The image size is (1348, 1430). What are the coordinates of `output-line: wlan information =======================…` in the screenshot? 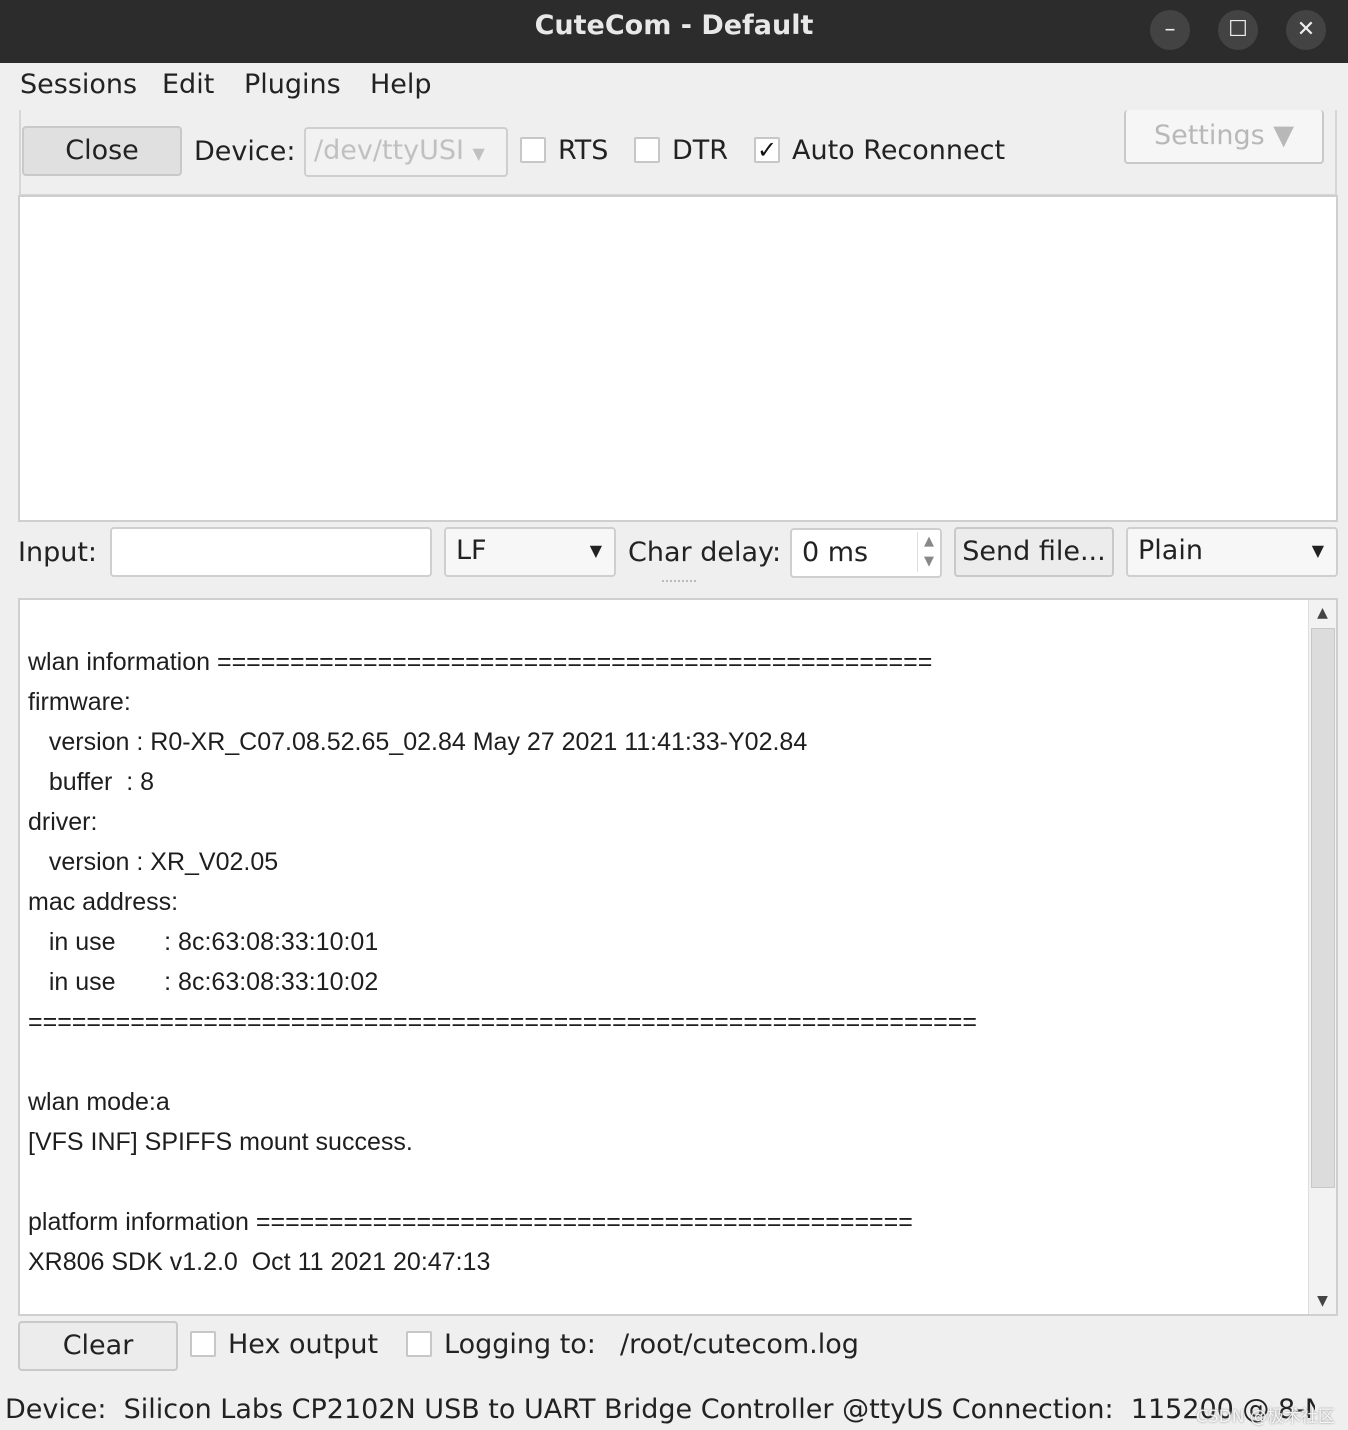 It's located at (480, 662).